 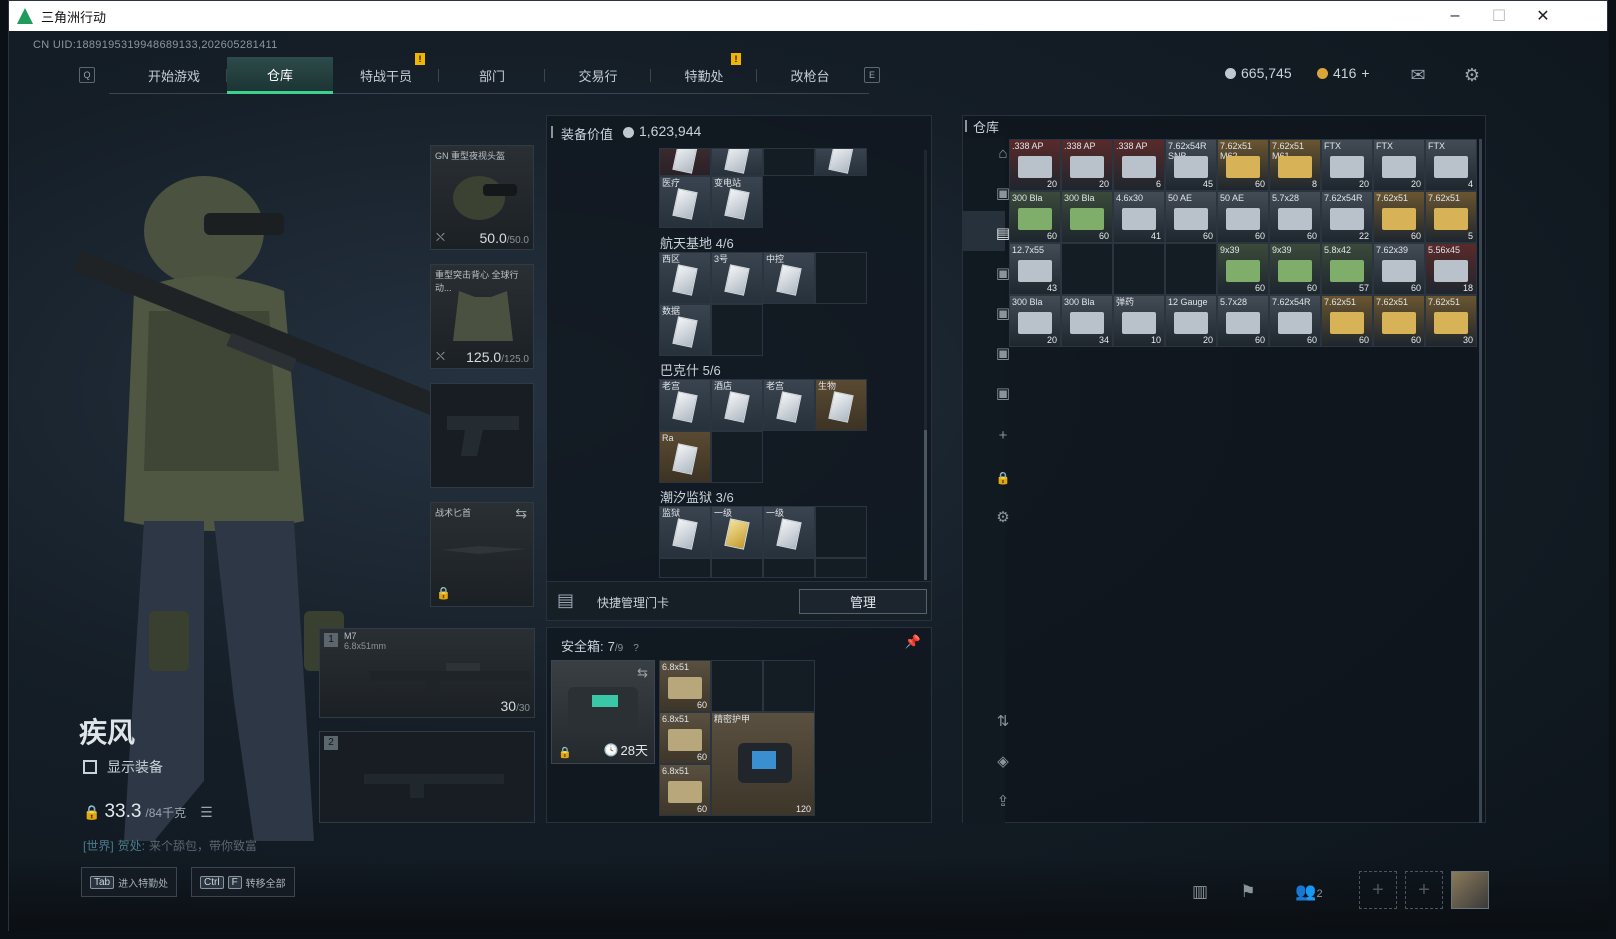 I want to click on ammo-slot: 7.62x54R SNB45, so click(x=1191, y=165).